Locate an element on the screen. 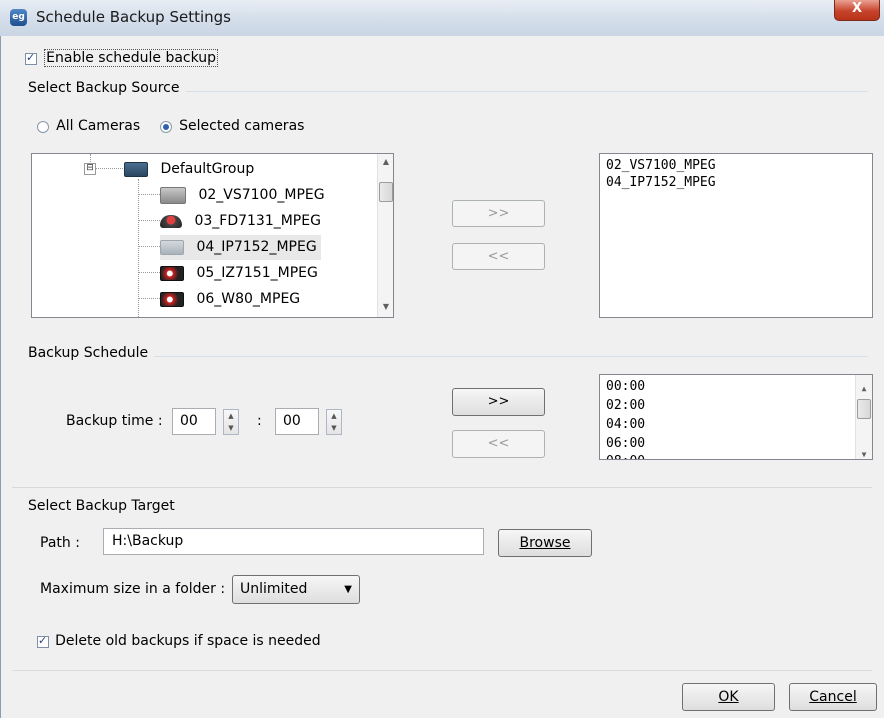 Image resolution: width=884 pixels, height=718 pixels. schedule-add-button: >> is located at coordinates (498, 402).